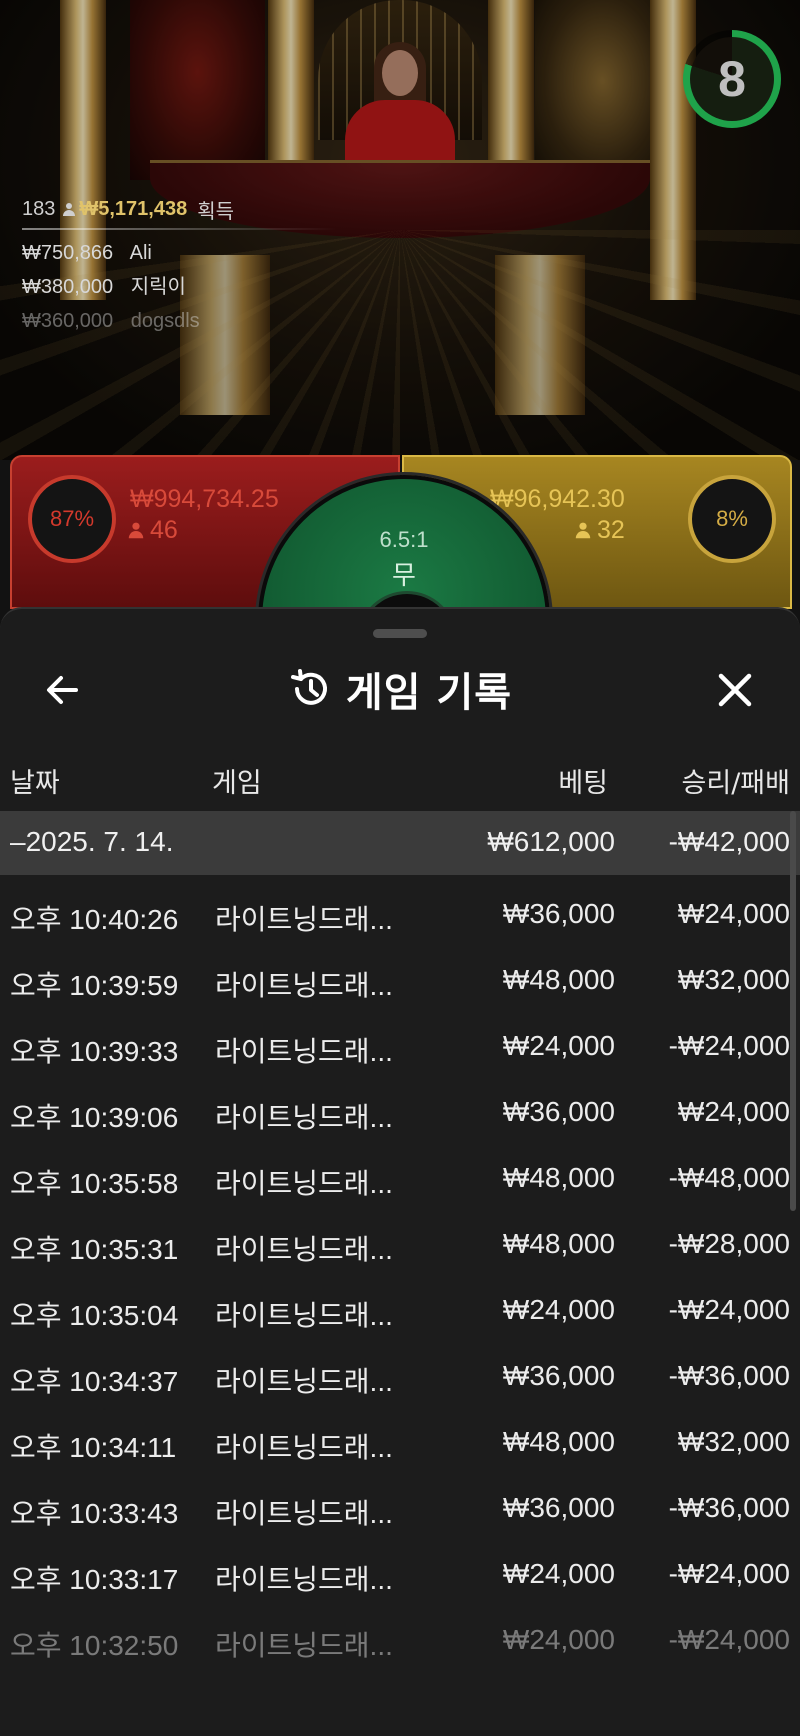 Image resolution: width=800 pixels, height=1736 pixels. Describe the element at coordinates (165, 321) in the screenshot. I see `winner-name: dogsdls` at that location.